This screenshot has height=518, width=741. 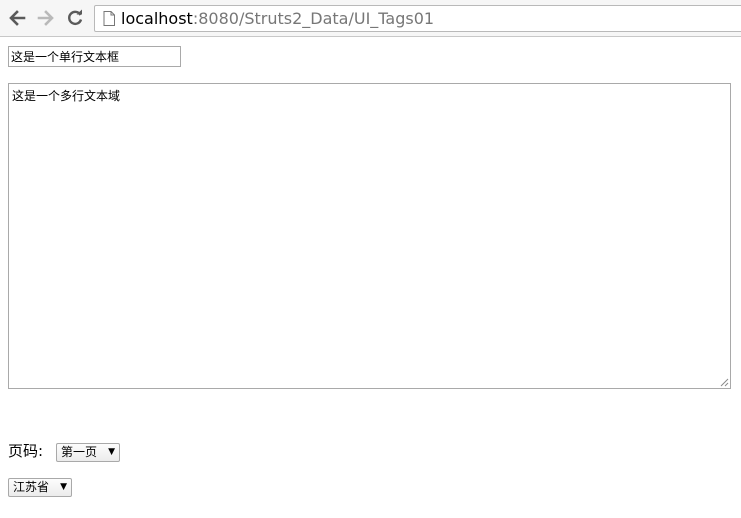 I want to click on forward-button, so click(x=46, y=18).